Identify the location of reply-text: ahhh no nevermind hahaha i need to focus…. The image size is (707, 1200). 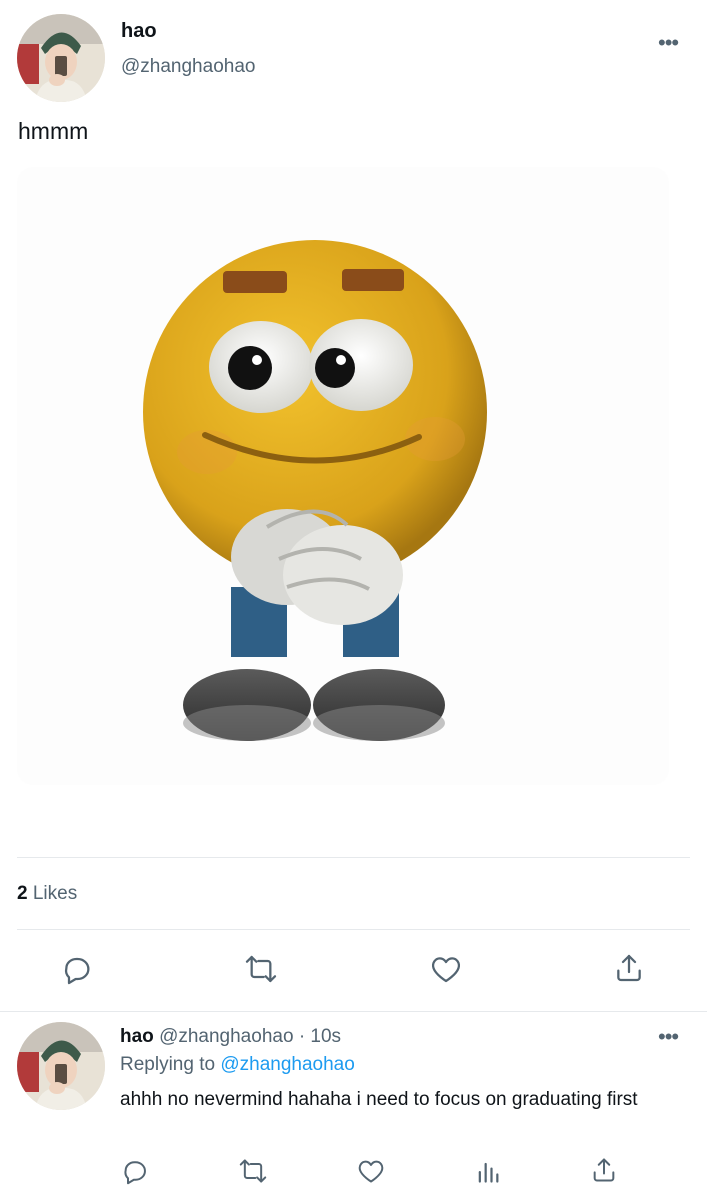
(379, 1099).